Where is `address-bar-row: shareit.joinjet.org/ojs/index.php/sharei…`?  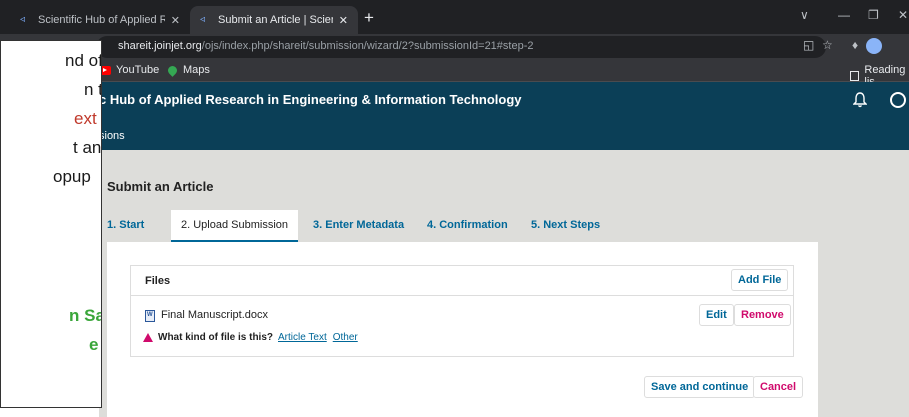 address-bar-row: shareit.joinjet.org/ojs/index.php/sharei… is located at coordinates (454, 47).